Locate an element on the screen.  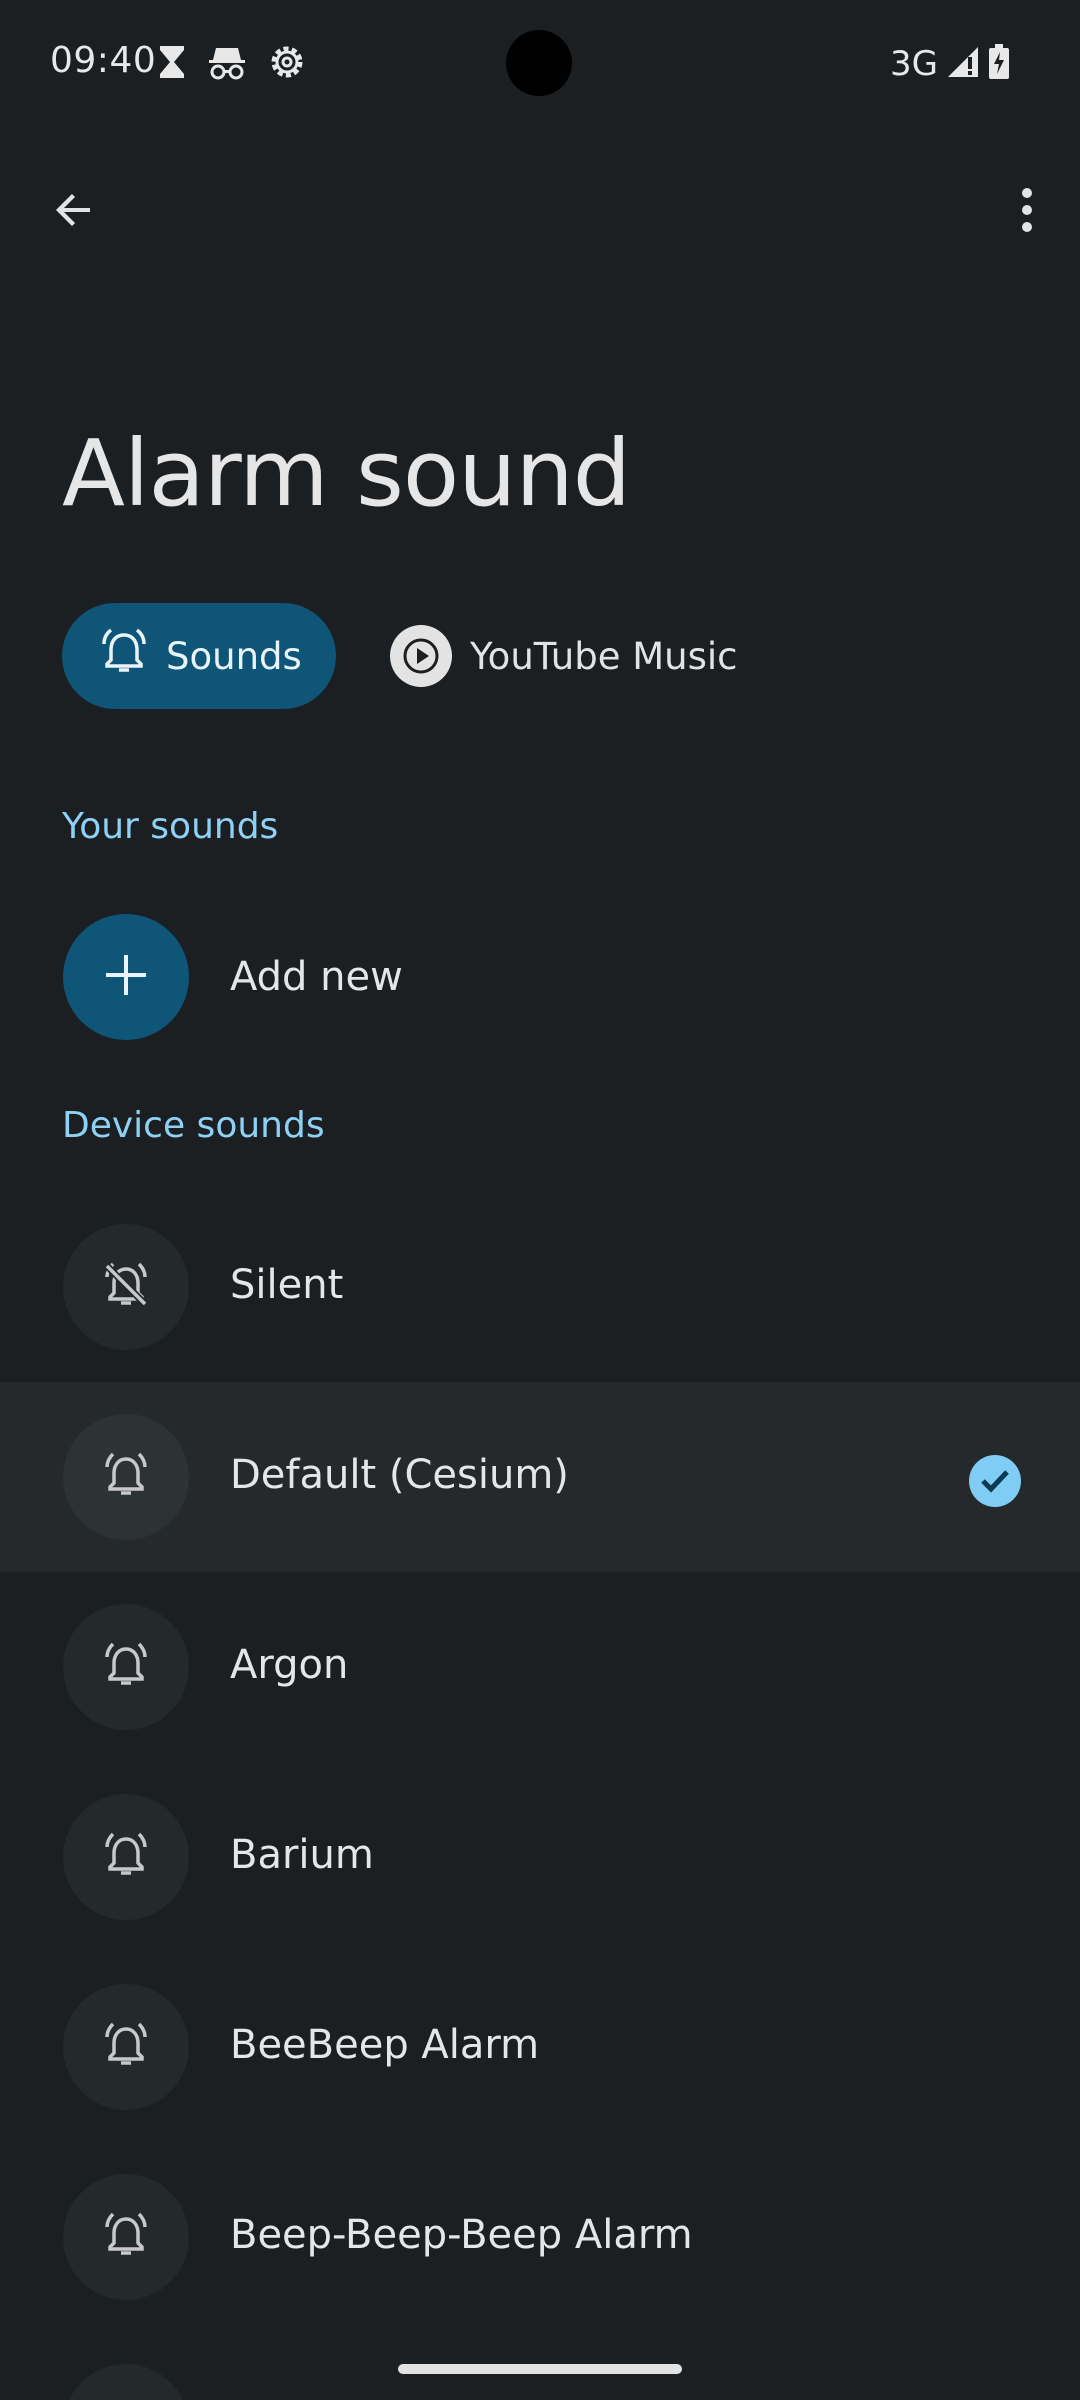
sound-label: Beep-Beep-Beep Alarm is located at coordinates (461, 2235).